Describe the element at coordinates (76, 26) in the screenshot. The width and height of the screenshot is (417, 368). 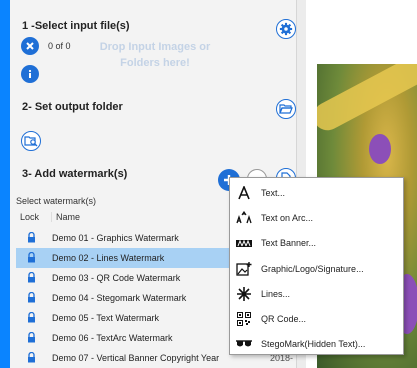
I see `section-input-title: 1 -Select input file(s)` at that location.